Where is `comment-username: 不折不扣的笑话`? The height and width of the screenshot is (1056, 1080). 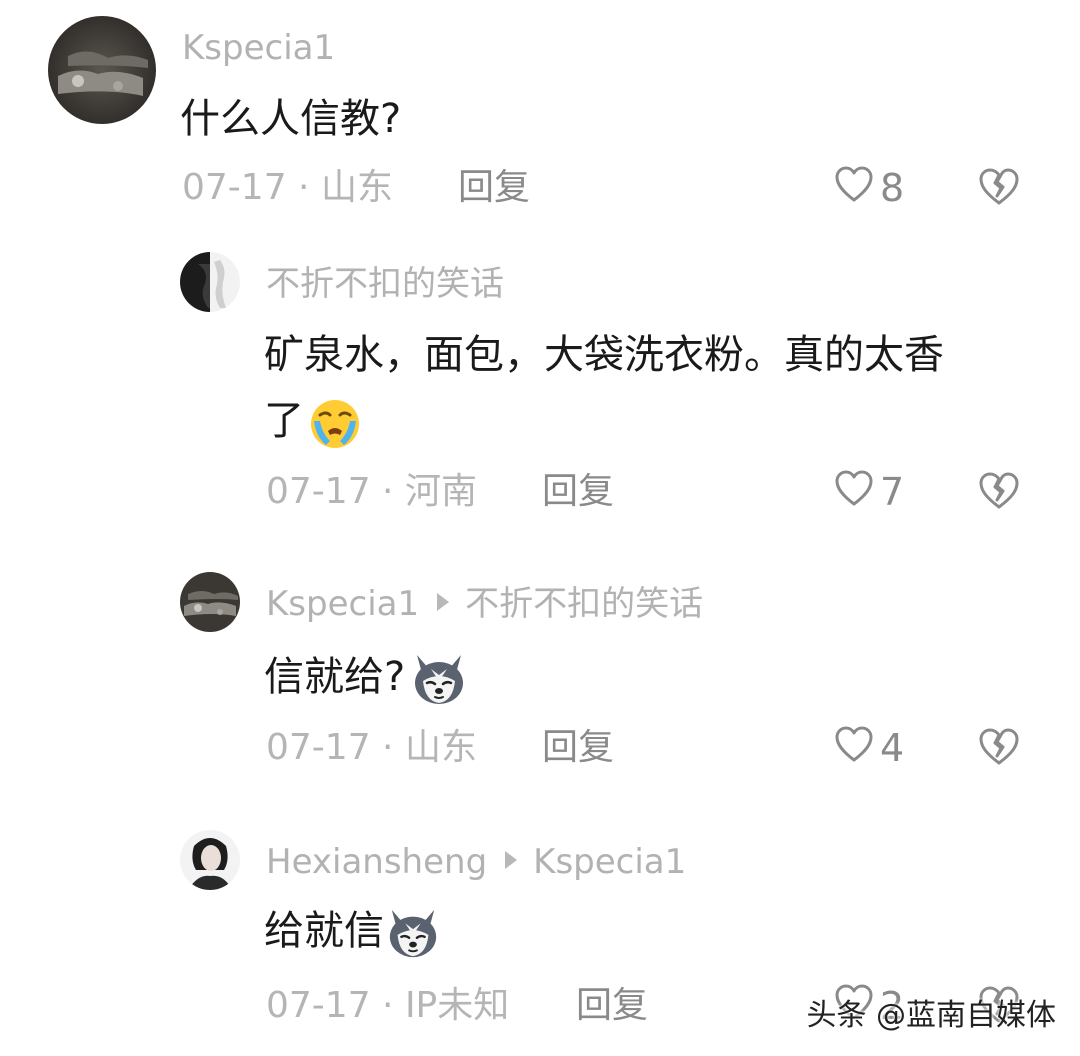
comment-username: 不折不扣的笑话 is located at coordinates (385, 284).